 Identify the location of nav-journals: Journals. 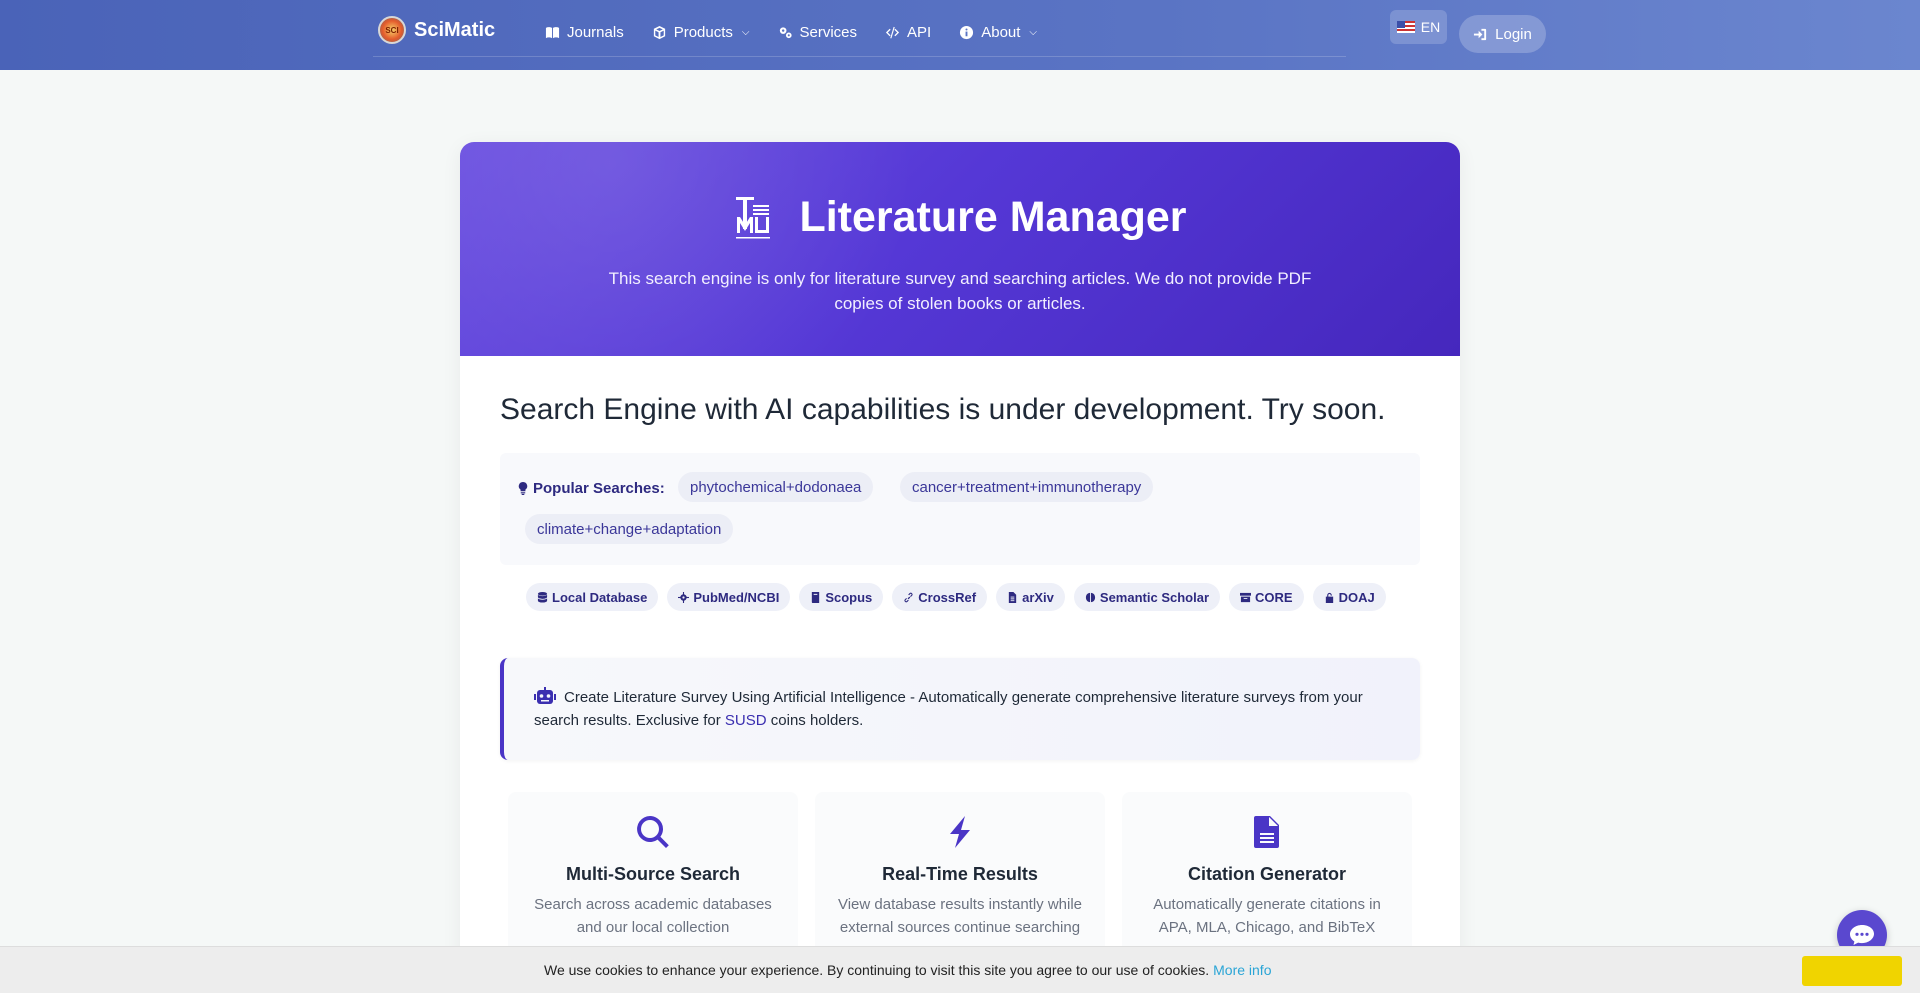
(584, 32).